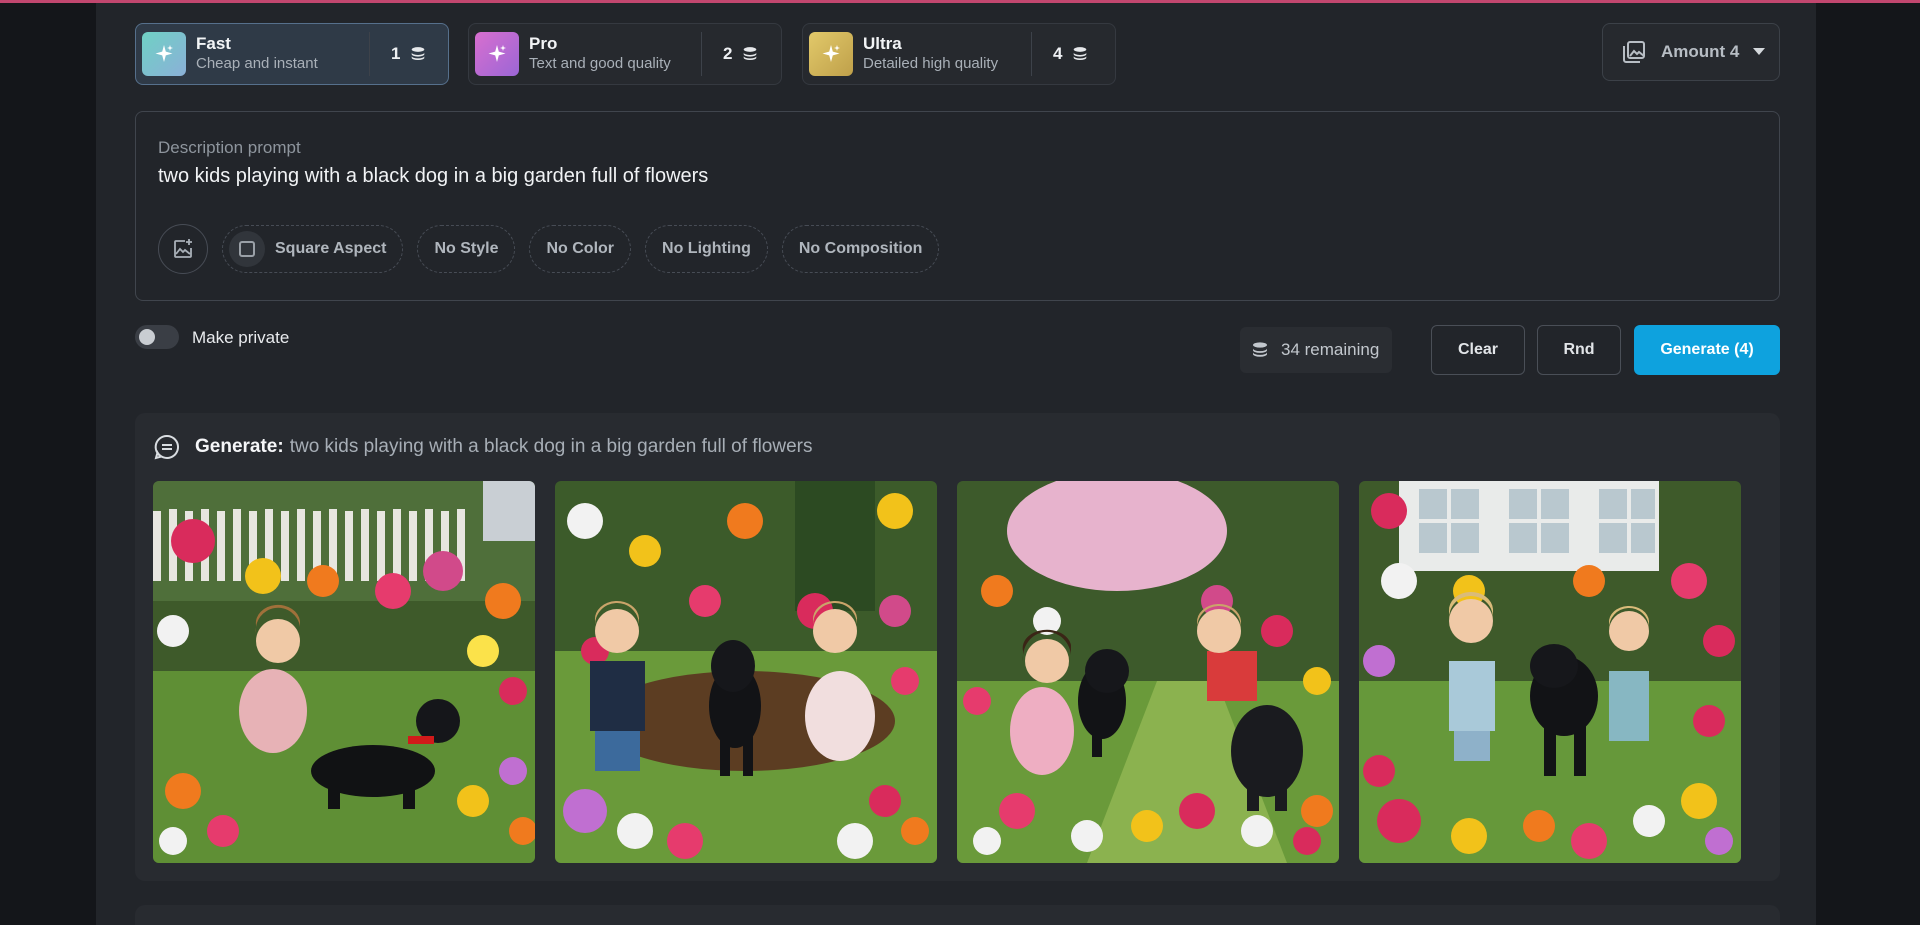 The width and height of the screenshot is (1920, 925). What do you see at coordinates (292, 54) in the screenshot?
I see `model-fast-card: Fast Cheap and instant 1` at bounding box center [292, 54].